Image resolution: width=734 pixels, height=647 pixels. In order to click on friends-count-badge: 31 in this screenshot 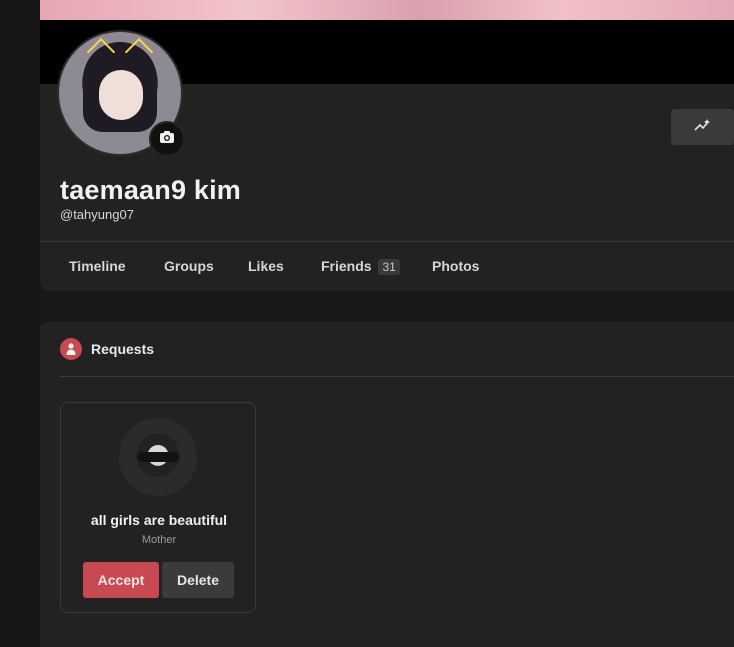, I will do `click(389, 267)`.